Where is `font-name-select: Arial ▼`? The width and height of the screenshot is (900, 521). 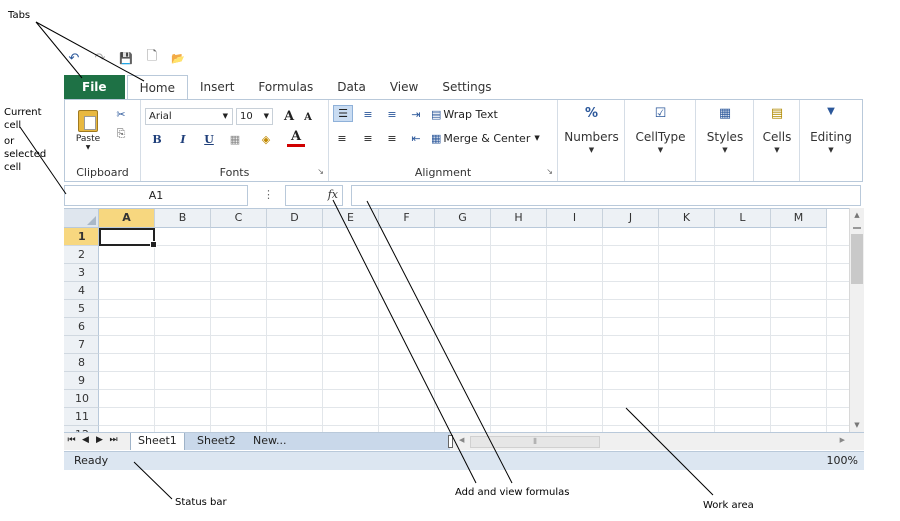
font-name-select: Arial ▼ is located at coordinates (189, 116).